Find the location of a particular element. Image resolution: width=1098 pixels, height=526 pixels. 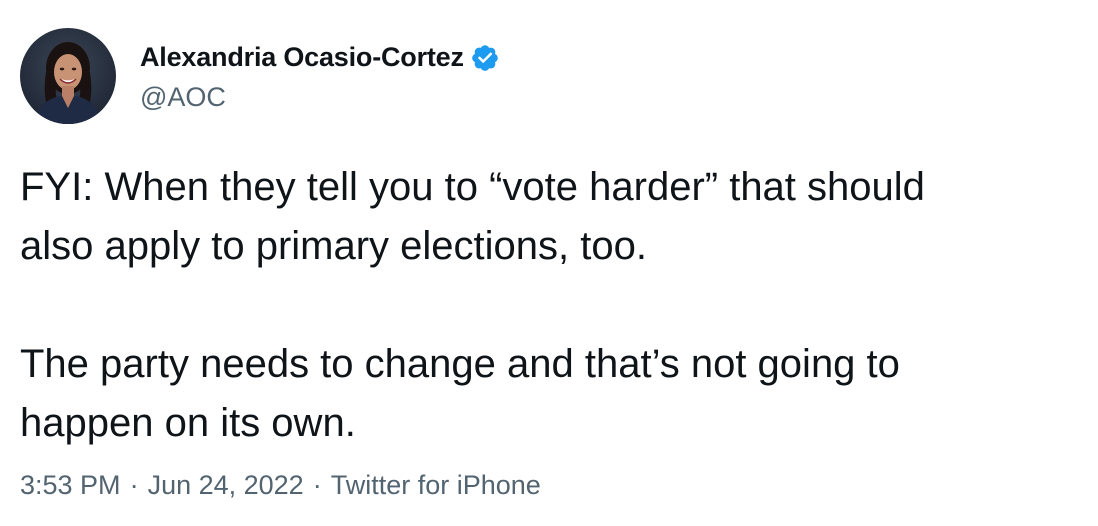

user-handle: @AOC is located at coordinates (320, 97).